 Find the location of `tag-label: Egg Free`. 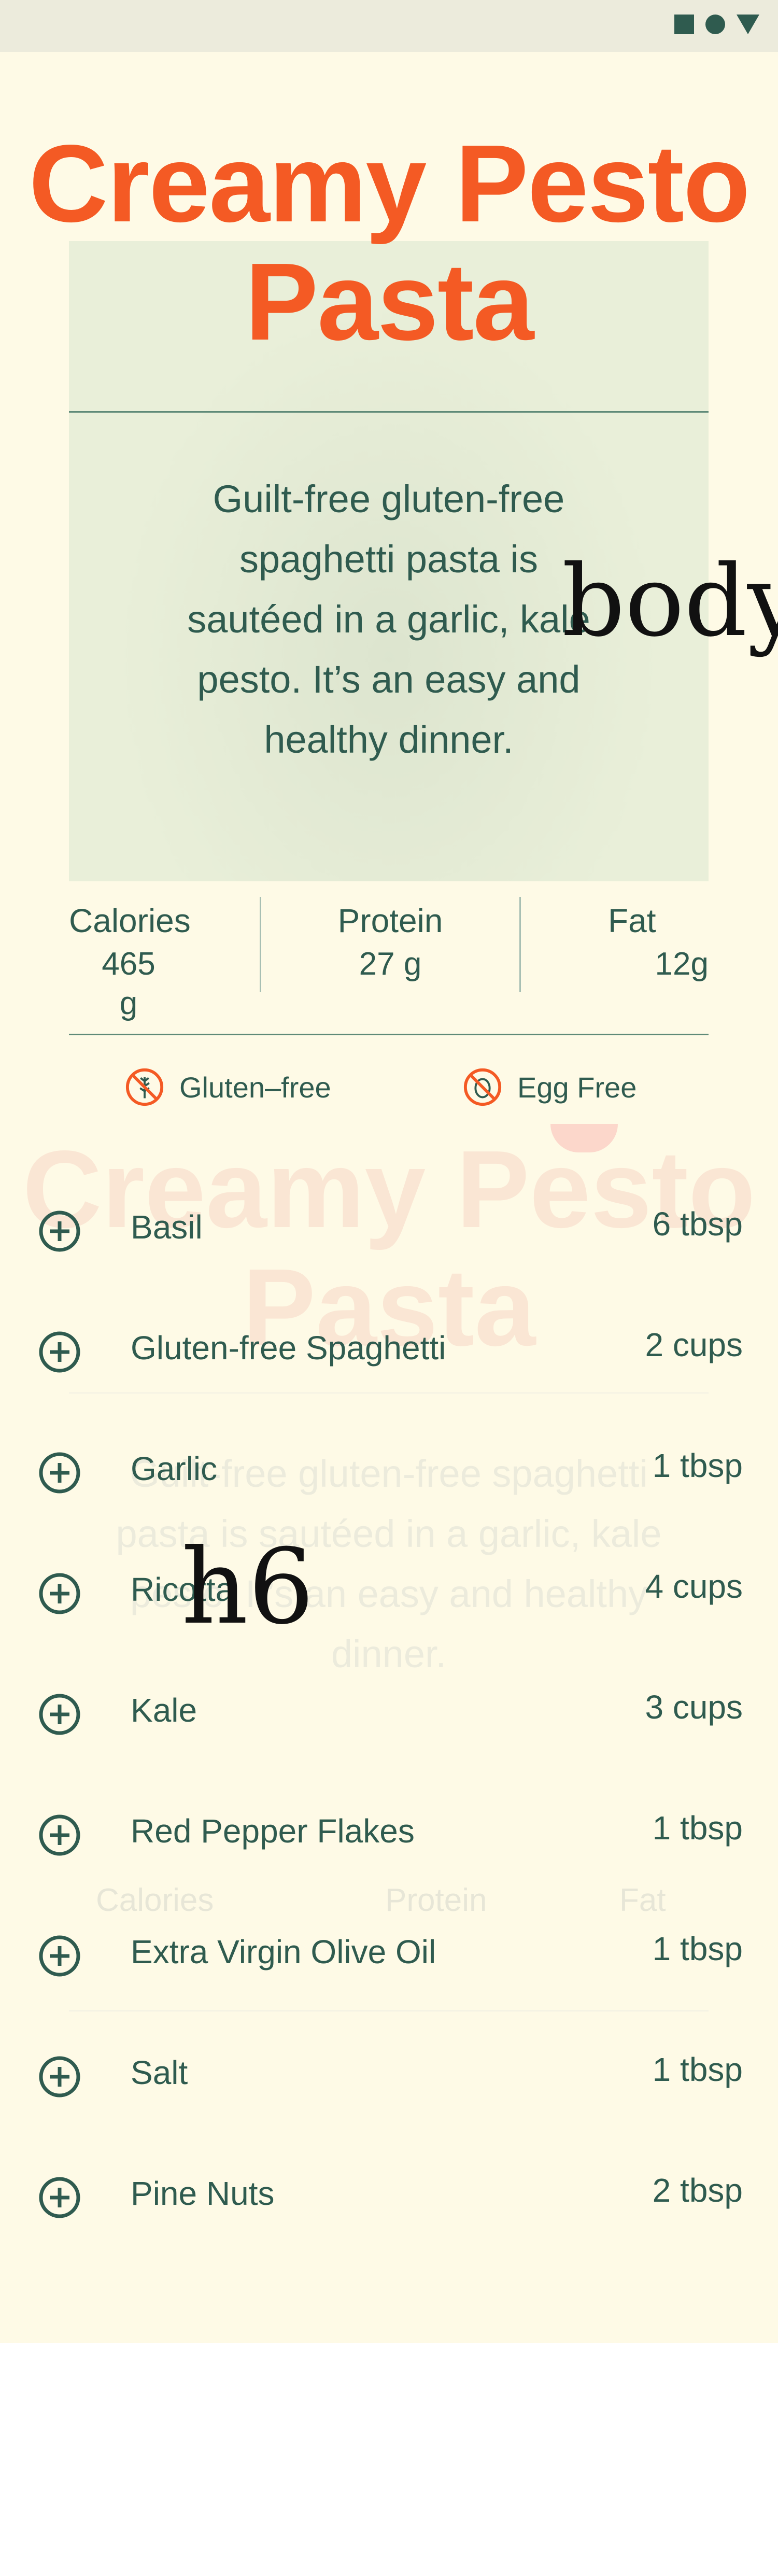

tag-label: Egg Free is located at coordinates (577, 1087).